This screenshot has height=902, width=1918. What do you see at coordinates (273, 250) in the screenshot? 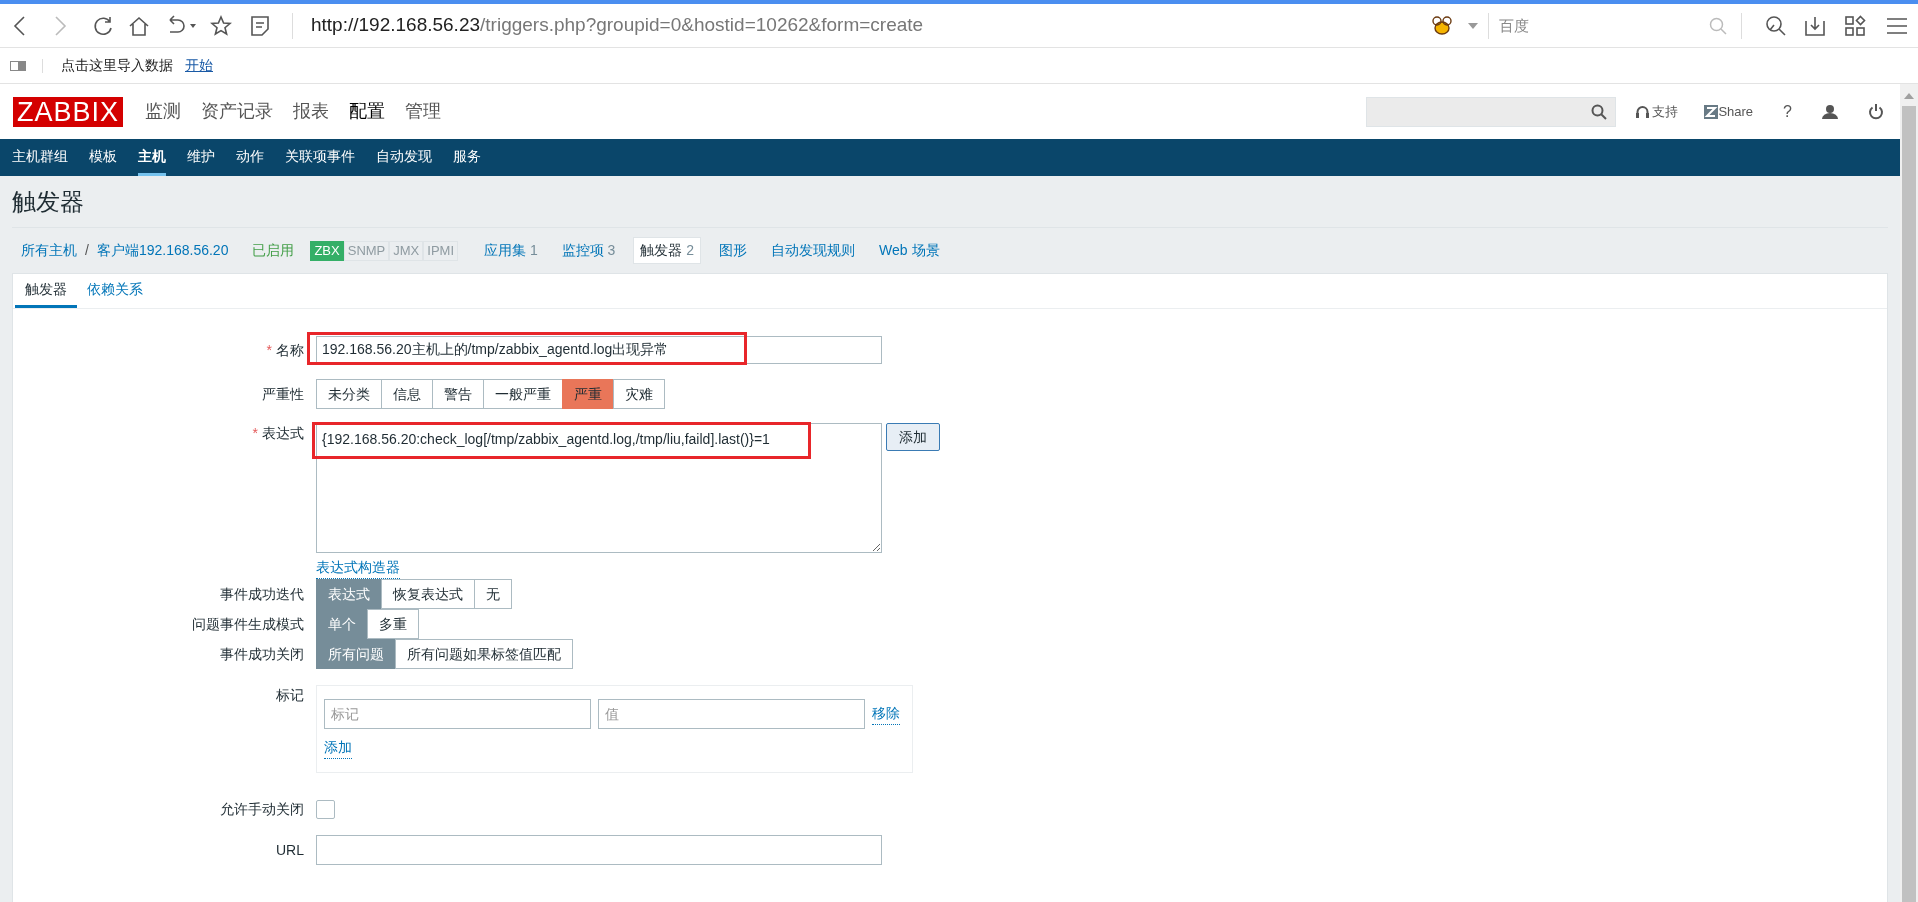
I see `host-status: 已启用` at bounding box center [273, 250].